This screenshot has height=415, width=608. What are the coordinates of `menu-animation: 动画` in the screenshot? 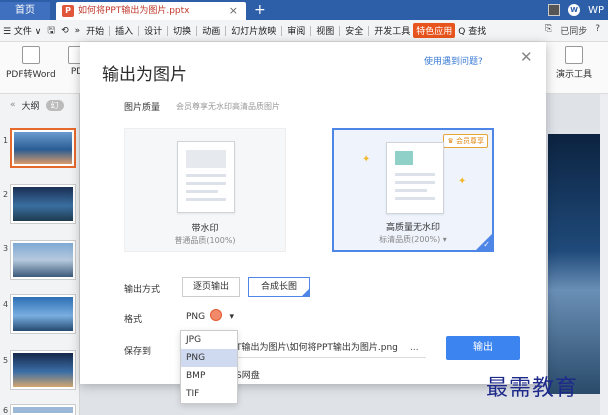 It's located at (211, 30).